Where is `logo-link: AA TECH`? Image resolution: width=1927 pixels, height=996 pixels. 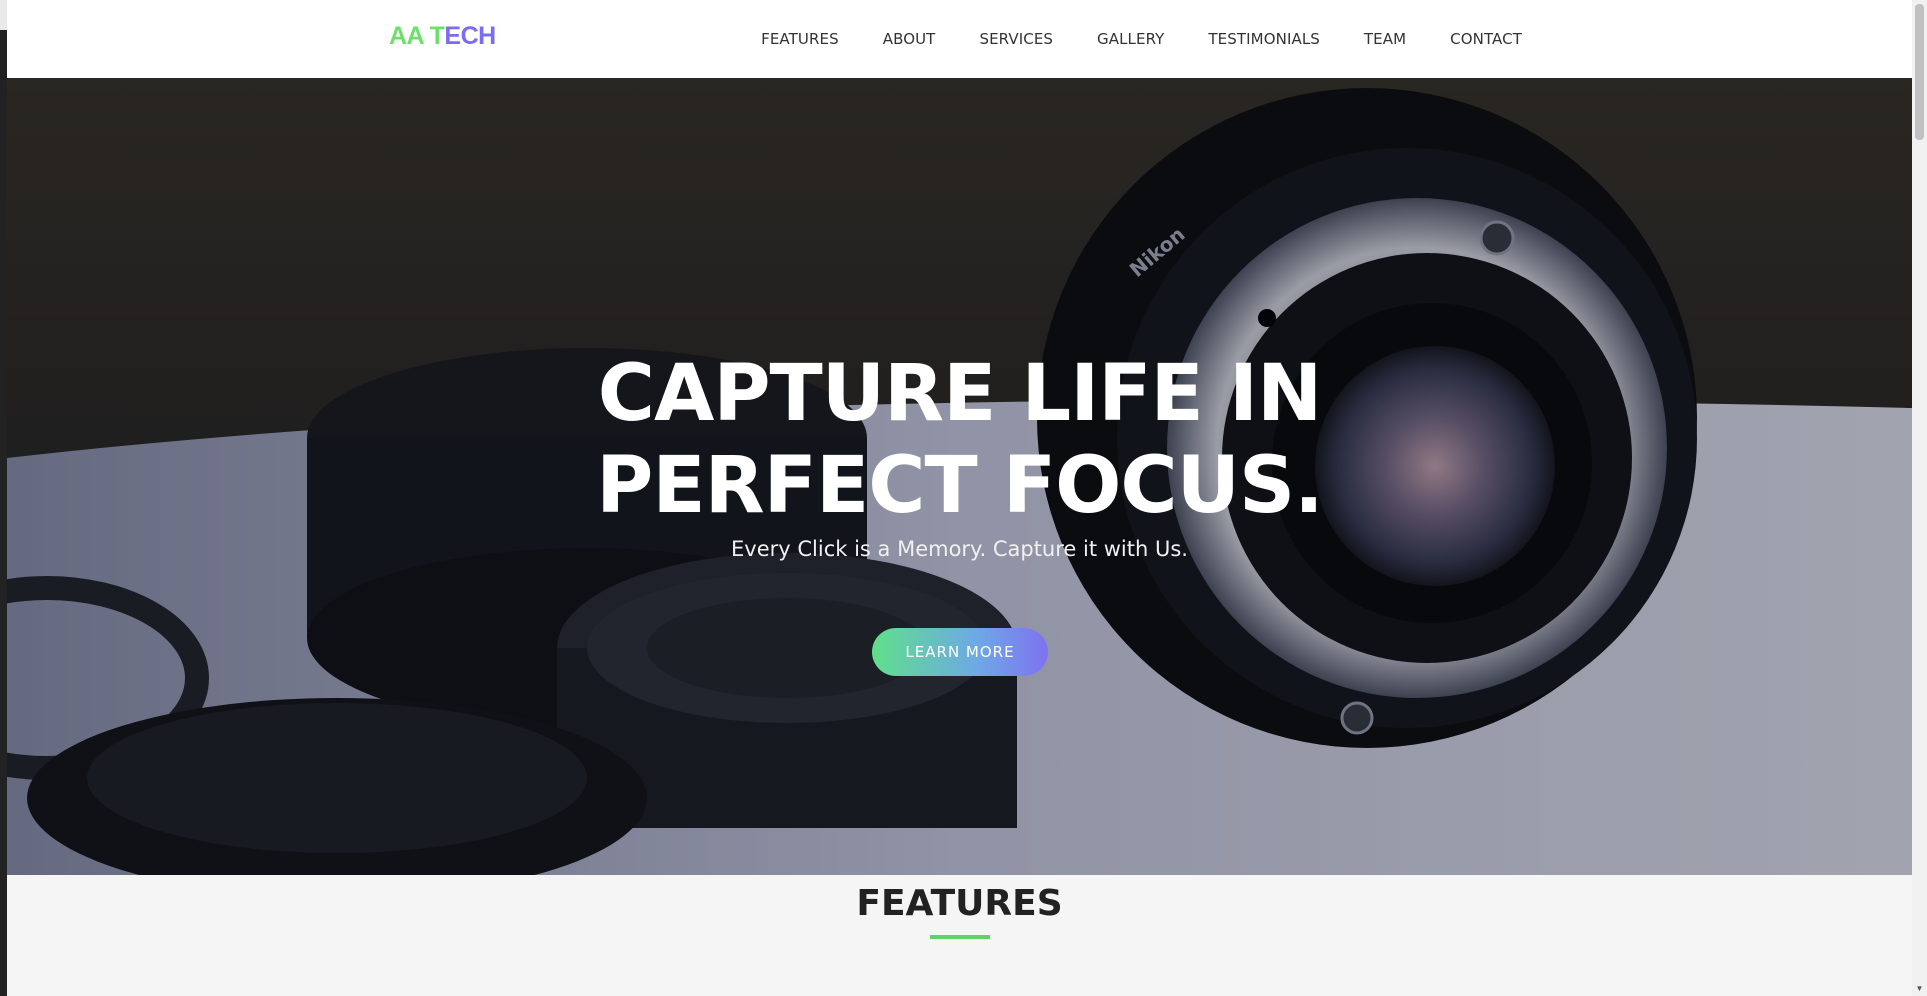 logo-link: AA TECH is located at coordinates (442, 36).